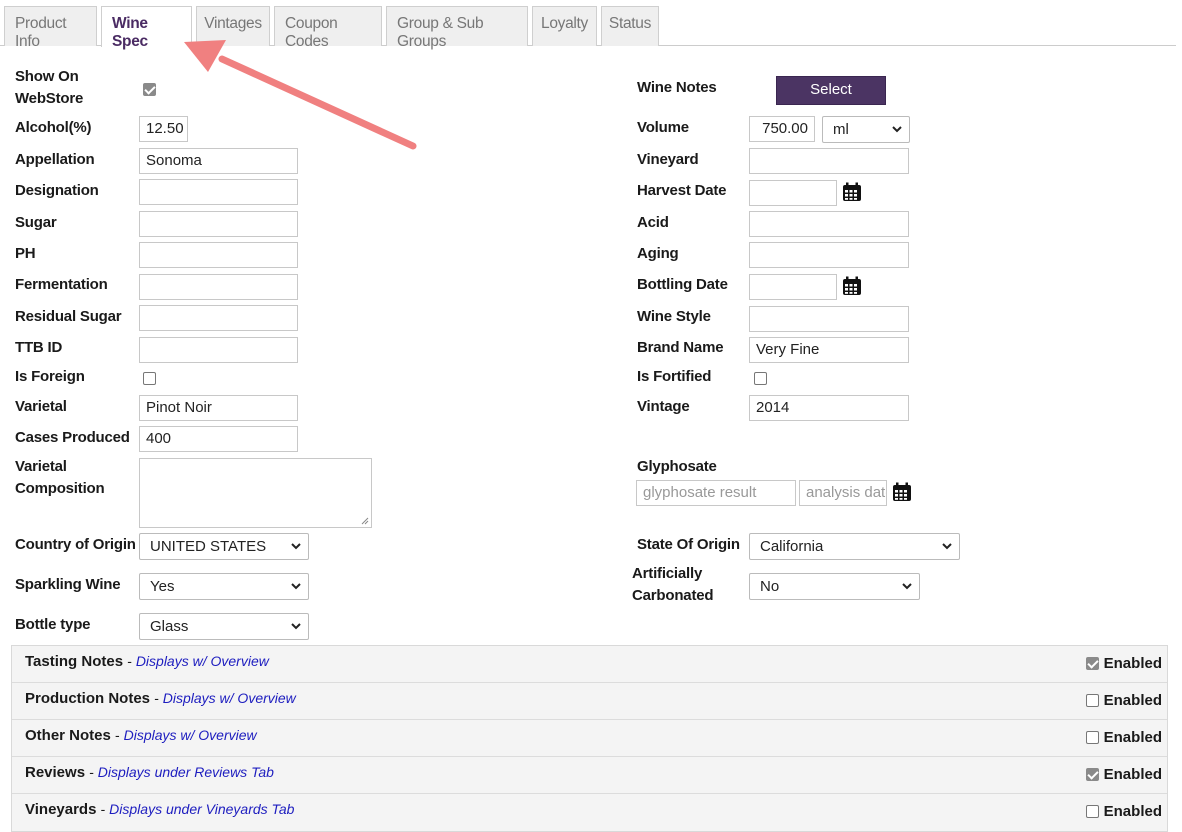  Describe the element at coordinates (149, 89) in the screenshot. I see `show-on-webstore-checkbox` at that location.